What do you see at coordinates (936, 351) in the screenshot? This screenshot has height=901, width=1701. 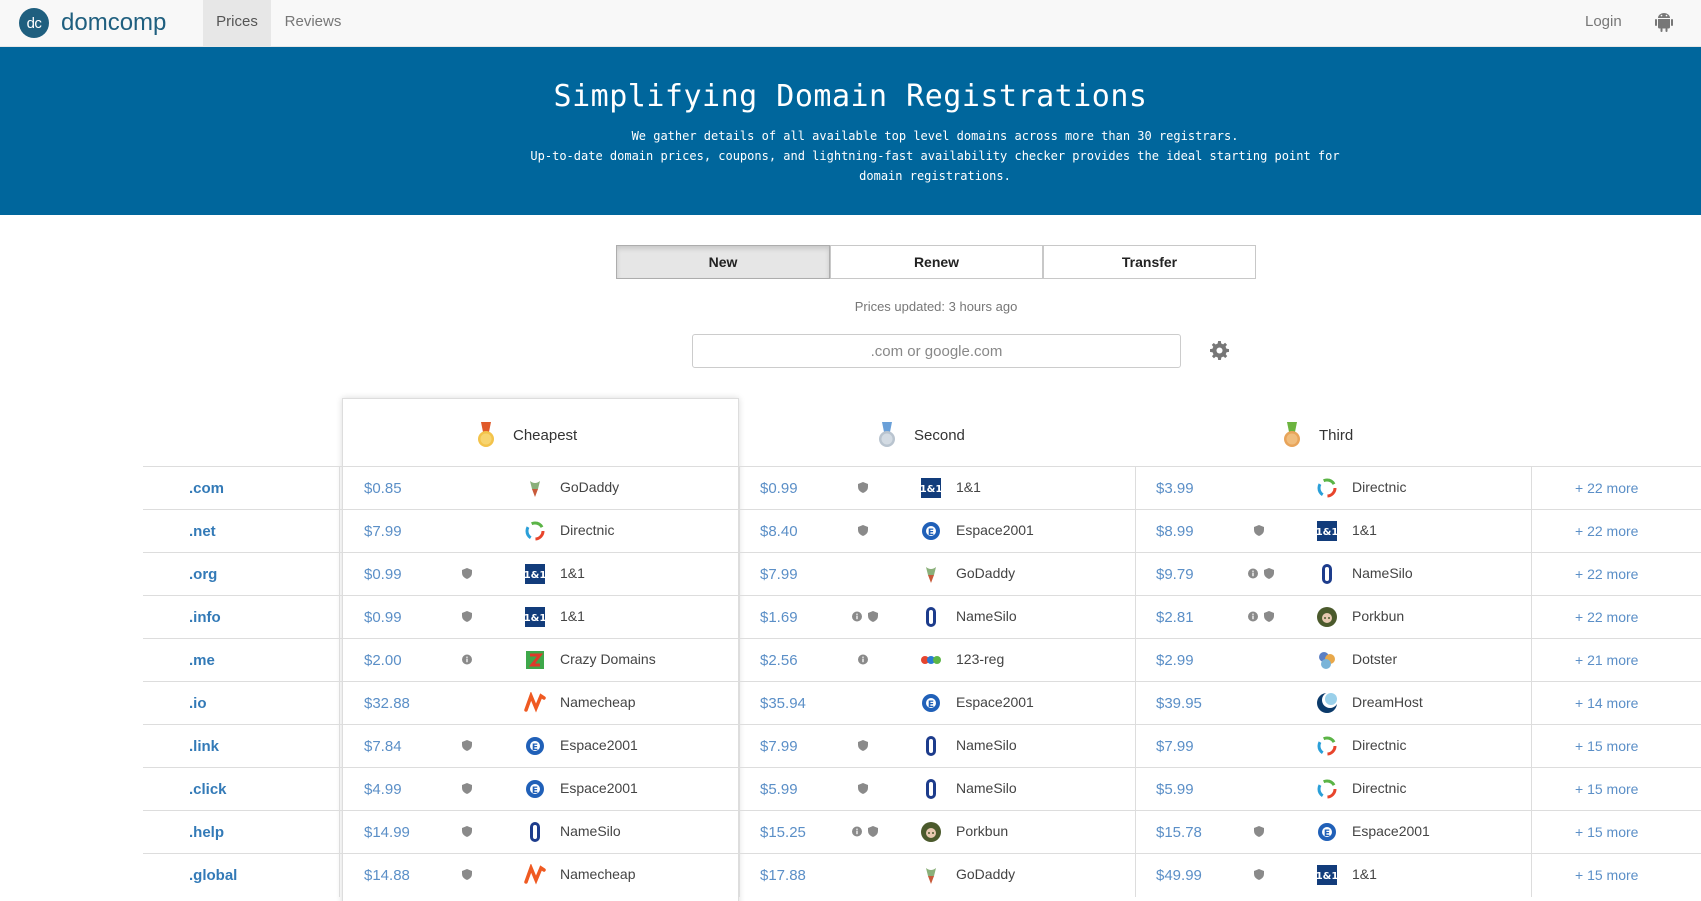 I see `domain-search-input` at bounding box center [936, 351].